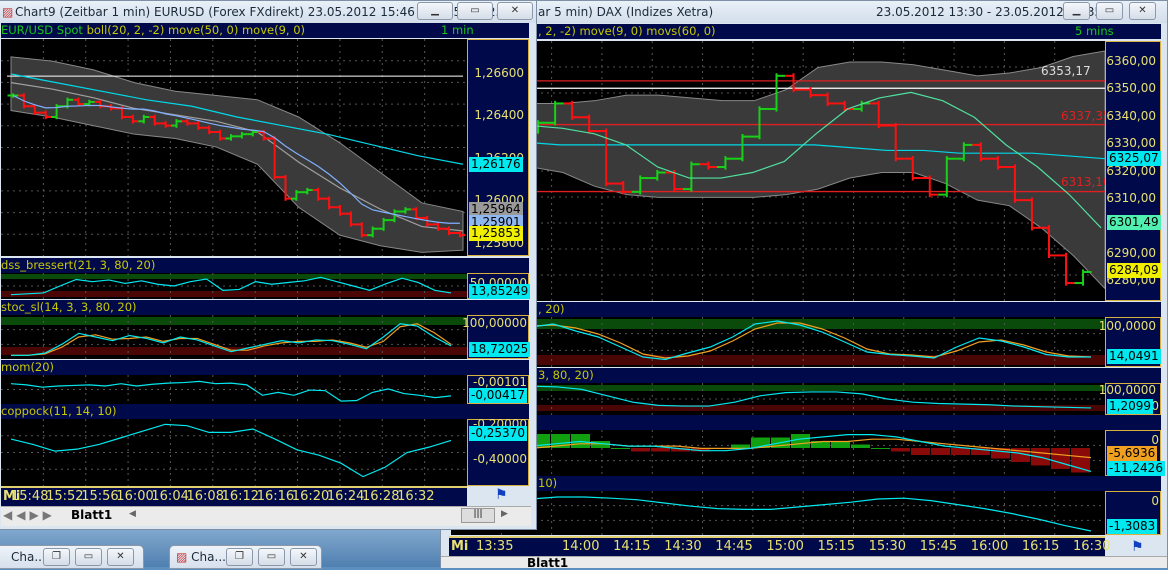  Describe the element at coordinates (500, 459) in the screenshot. I see `axis-tick: -0,40000` at that location.